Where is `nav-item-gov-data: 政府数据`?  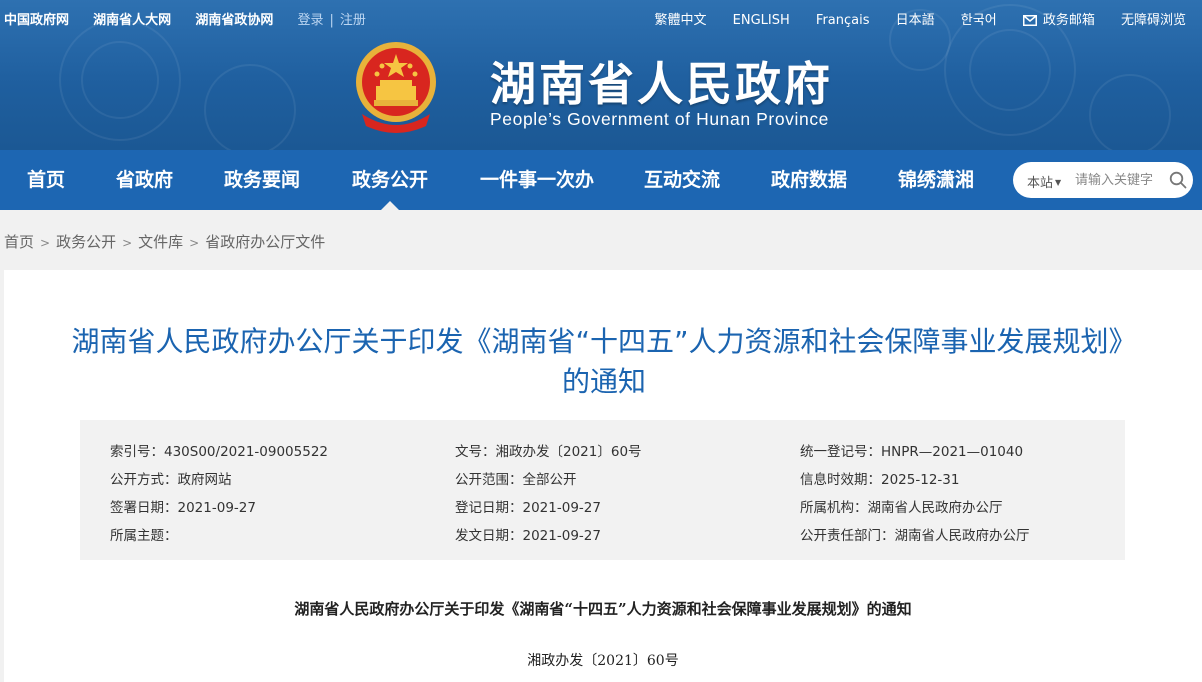 nav-item-gov-data: 政府数据 is located at coordinates (809, 180).